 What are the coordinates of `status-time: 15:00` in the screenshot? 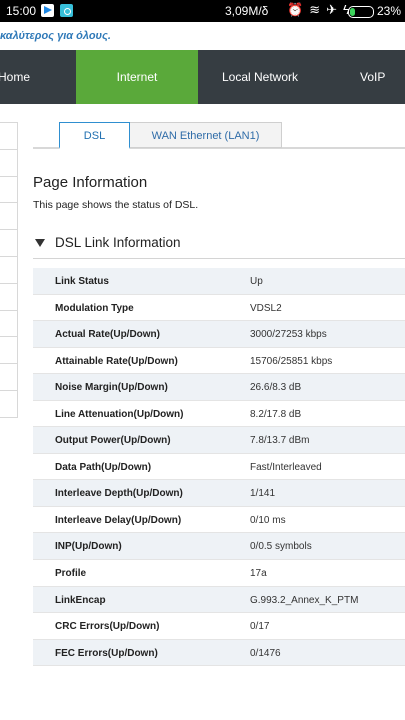 It's located at (21, 11).